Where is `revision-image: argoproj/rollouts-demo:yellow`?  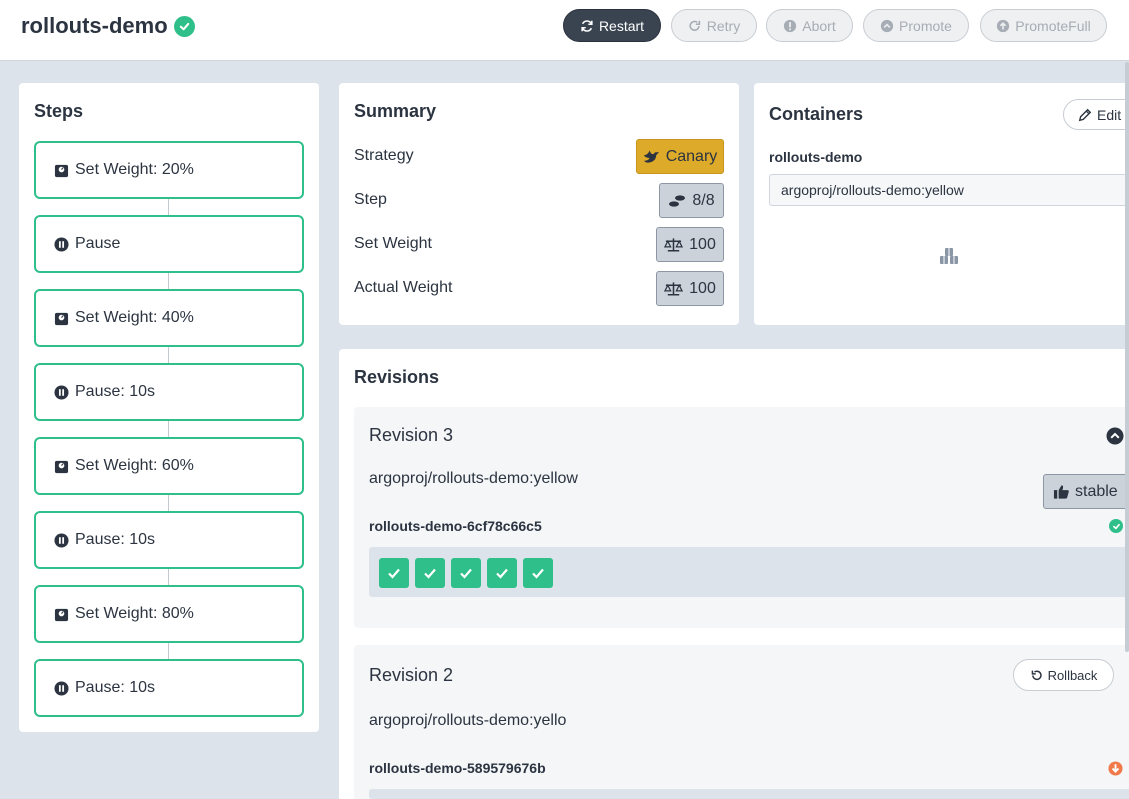
revision-image: argoproj/rollouts-demo:yellow is located at coordinates (473, 478).